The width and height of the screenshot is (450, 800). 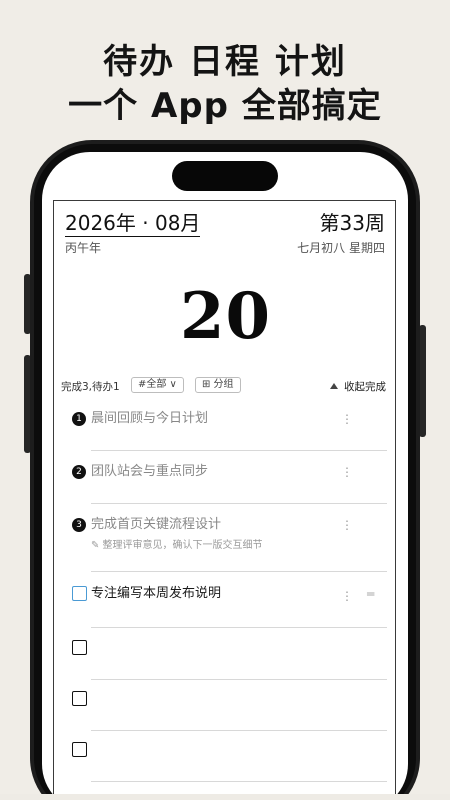 What do you see at coordinates (334, 386) in the screenshot?
I see `triangle-up-icon` at bounding box center [334, 386].